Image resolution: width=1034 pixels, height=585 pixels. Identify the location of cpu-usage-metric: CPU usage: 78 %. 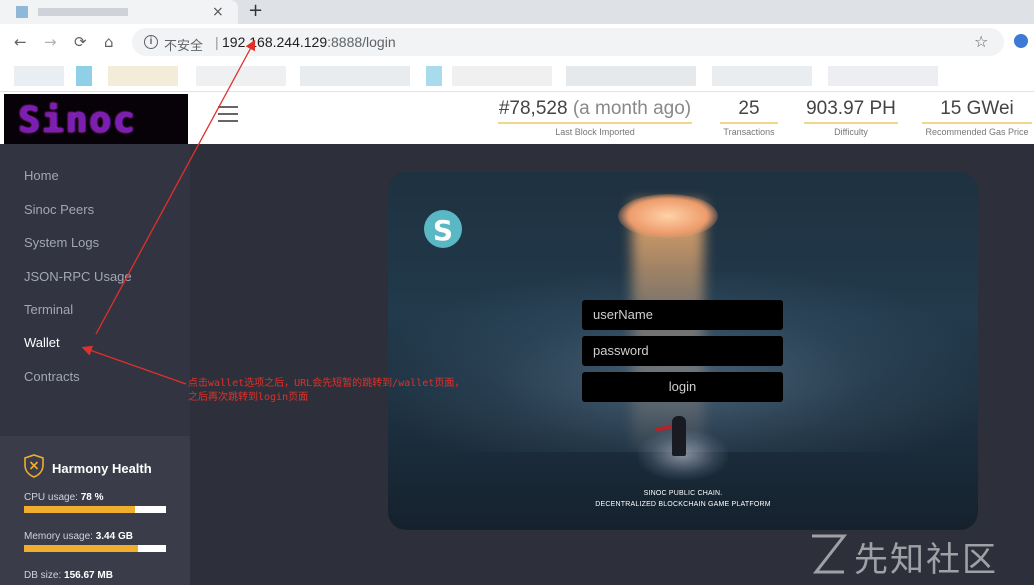
(64, 497).